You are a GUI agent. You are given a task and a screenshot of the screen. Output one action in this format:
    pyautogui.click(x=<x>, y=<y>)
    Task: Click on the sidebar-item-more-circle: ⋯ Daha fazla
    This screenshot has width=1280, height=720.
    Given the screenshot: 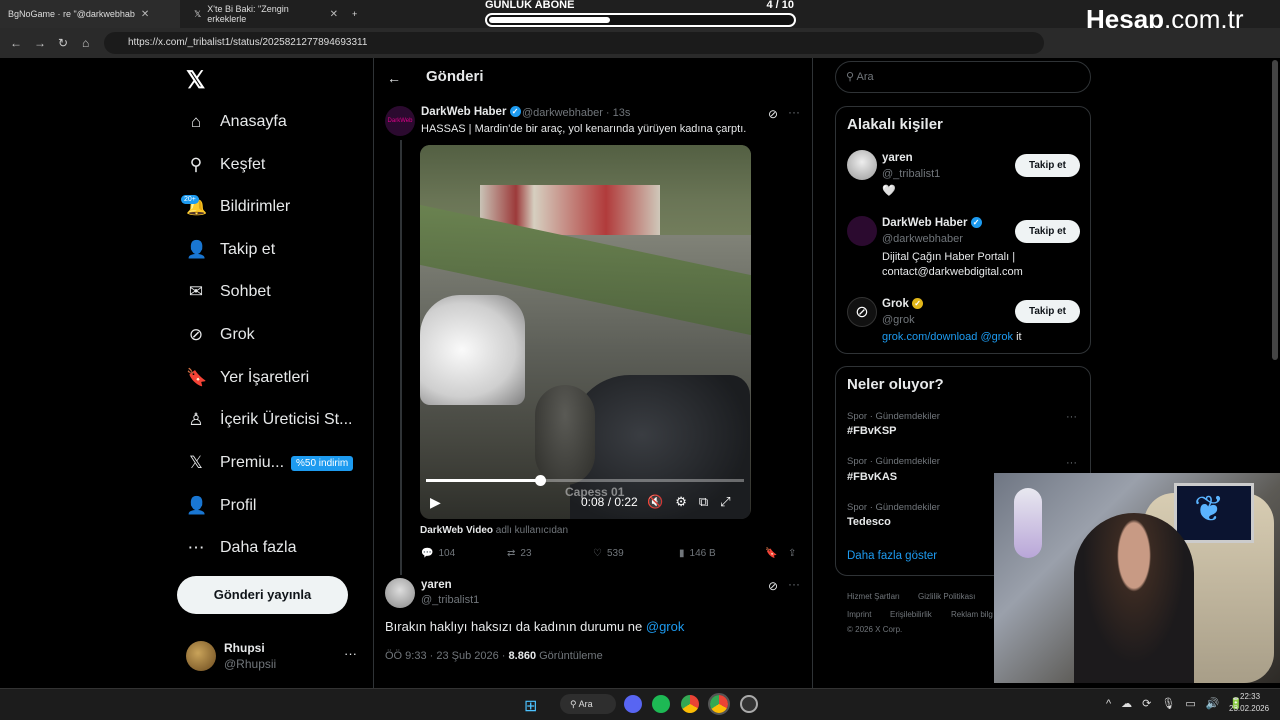 What is the action you would take?
    pyautogui.click(x=241, y=548)
    